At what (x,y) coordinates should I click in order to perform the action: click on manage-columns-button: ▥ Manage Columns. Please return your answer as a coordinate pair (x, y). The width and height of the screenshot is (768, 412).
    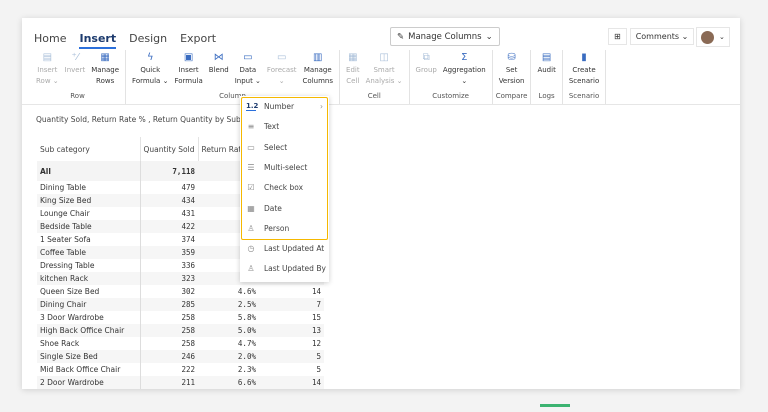
    Looking at the image, I should click on (318, 70).